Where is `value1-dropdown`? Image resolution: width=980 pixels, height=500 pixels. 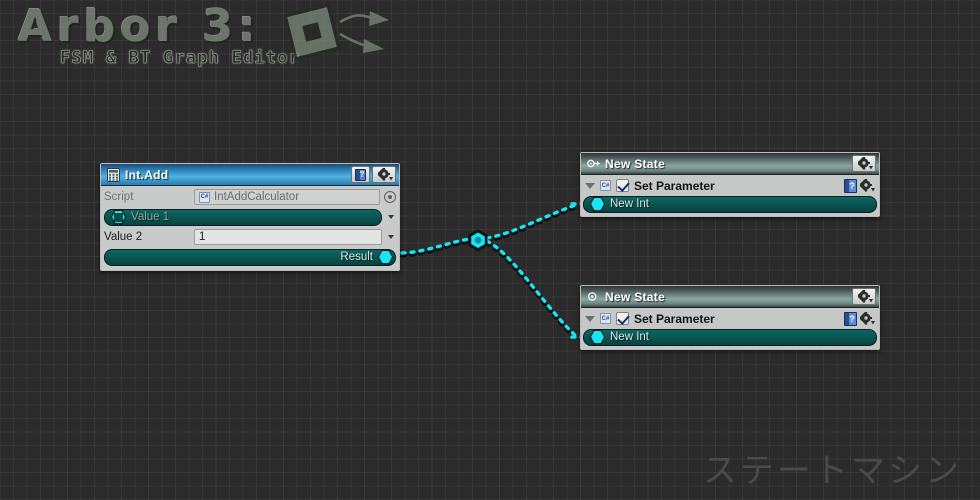 value1-dropdown is located at coordinates (391, 217).